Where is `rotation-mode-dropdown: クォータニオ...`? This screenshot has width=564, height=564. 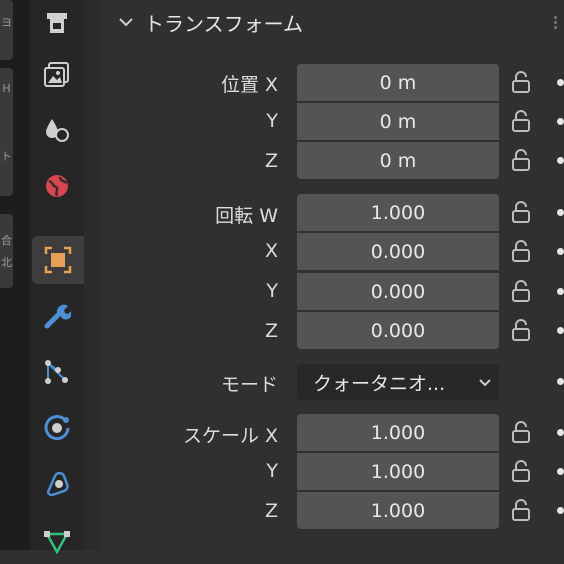 rotation-mode-dropdown: クォータニオ... is located at coordinates (398, 382).